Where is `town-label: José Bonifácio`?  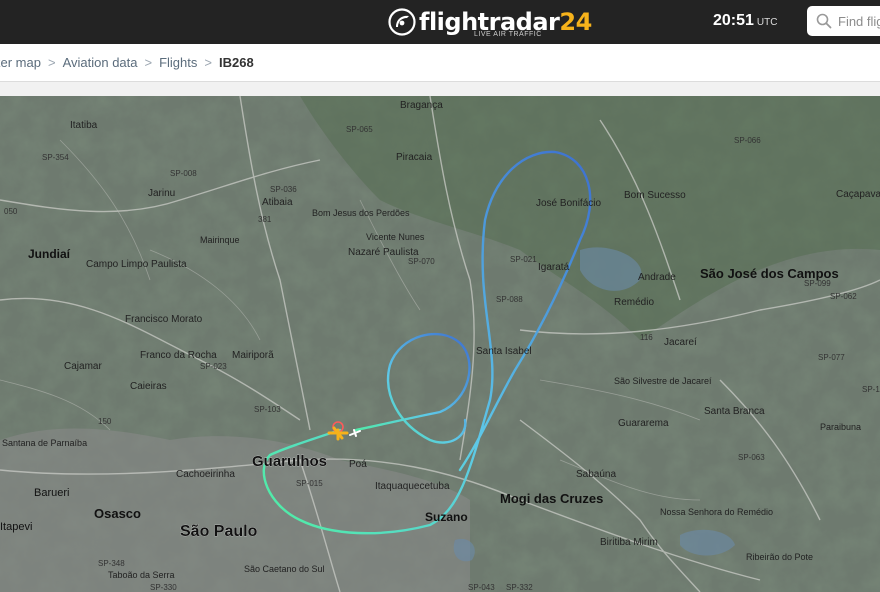
town-label: José Bonifácio is located at coordinates (568, 203).